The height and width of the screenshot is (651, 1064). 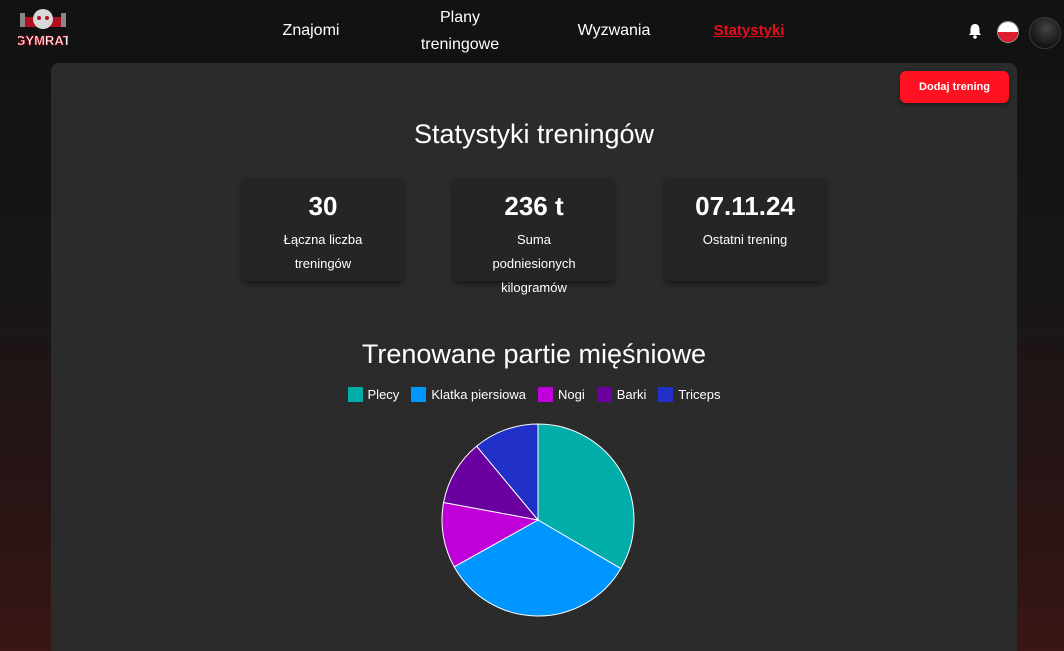 What do you see at coordinates (534, 251) in the screenshot?
I see `stat-label-line1: Suma podniesionych` at bounding box center [534, 251].